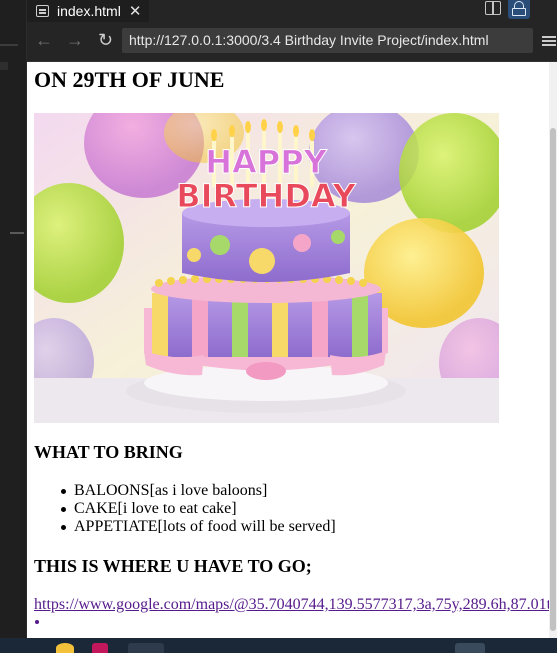  What do you see at coordinates (553, 379) in the screenshot?
I see `scrollbar-thumb` at bounding box center [553, 379].